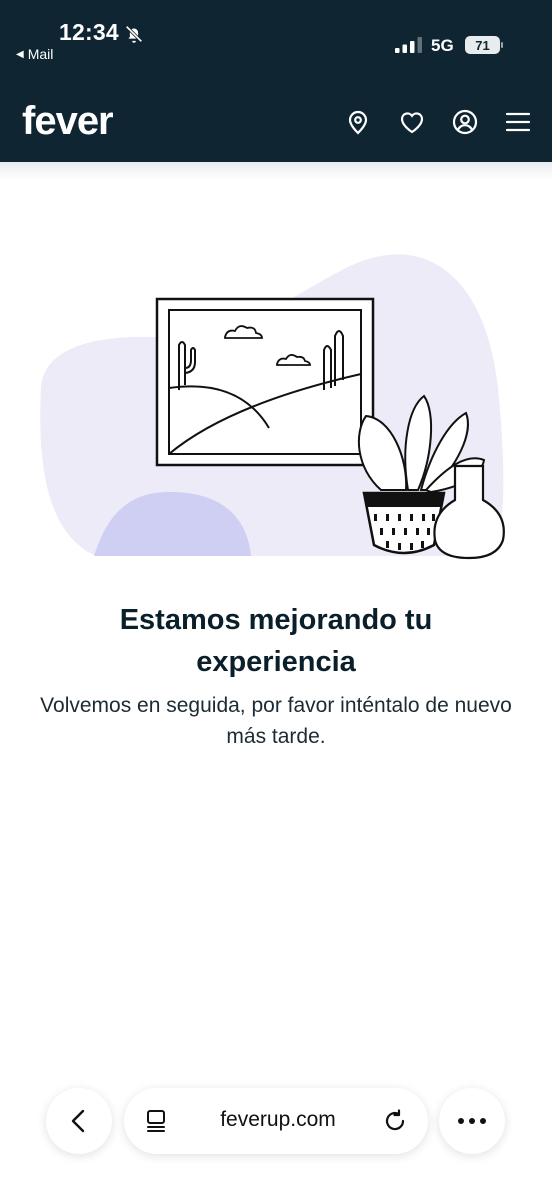 The height and width of the screenshot is (1200, 552). I want to click on plant-pot-rim, so click(404, 500).